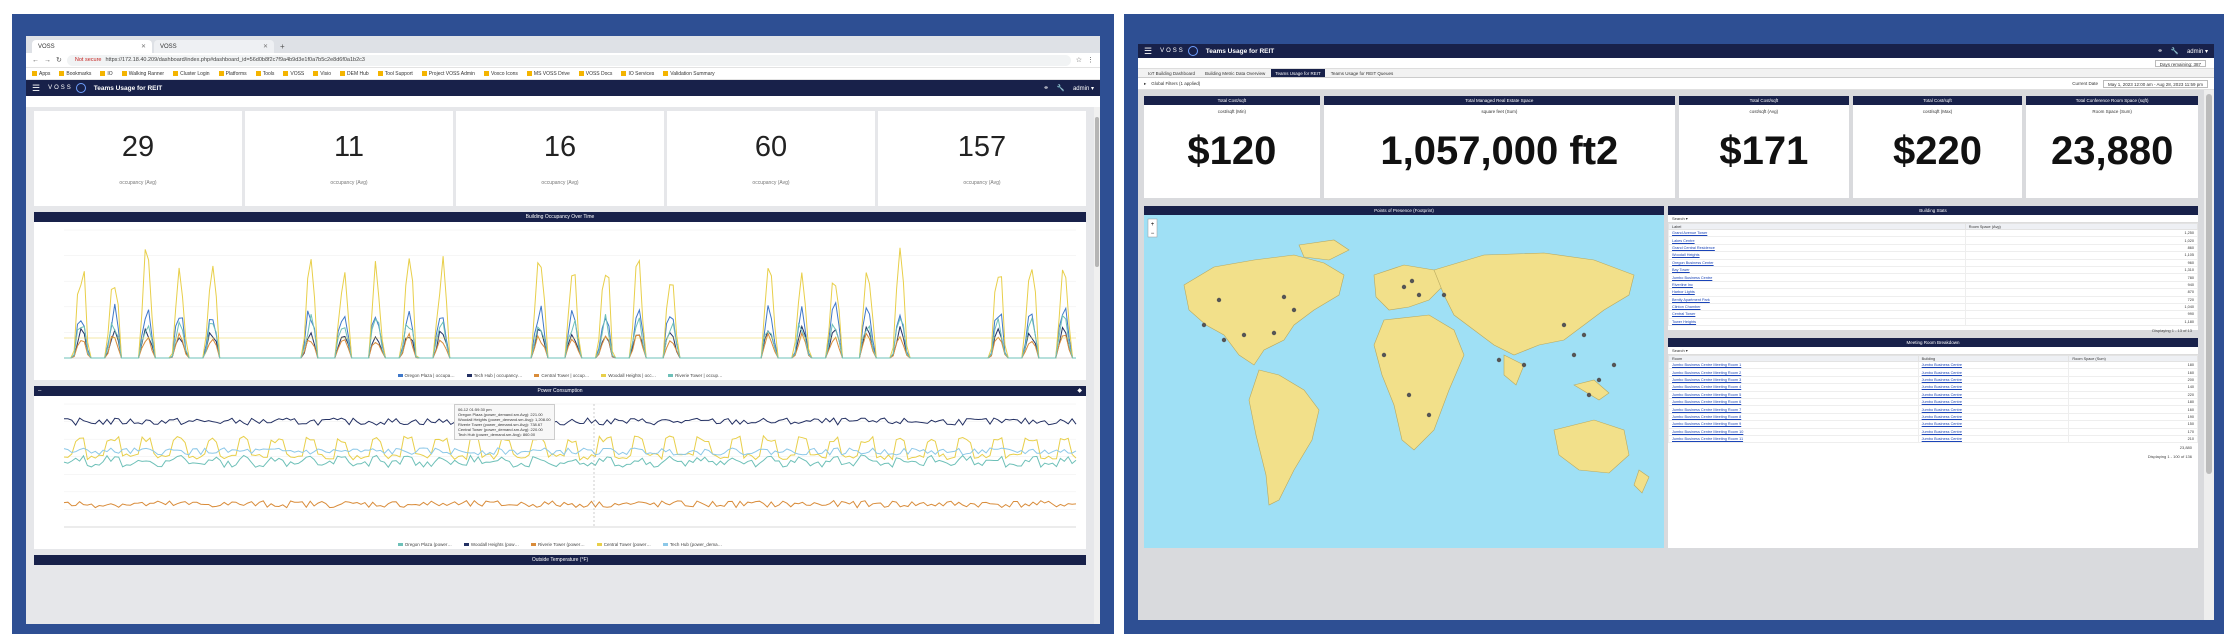 Image resolution: width=2232 pixels, height=644 pixels. I want to click on table-row: Woodall Heights 1,105, so click(1933, 255).